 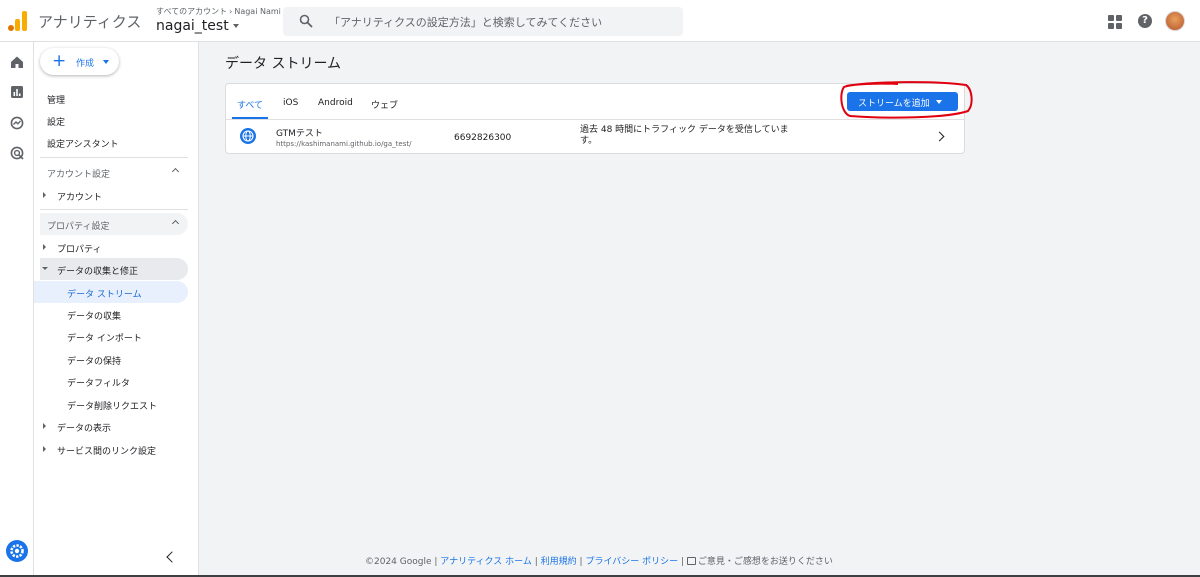 I want to click on tree-item-data-display: データの表示, so click(x=114, y=426).